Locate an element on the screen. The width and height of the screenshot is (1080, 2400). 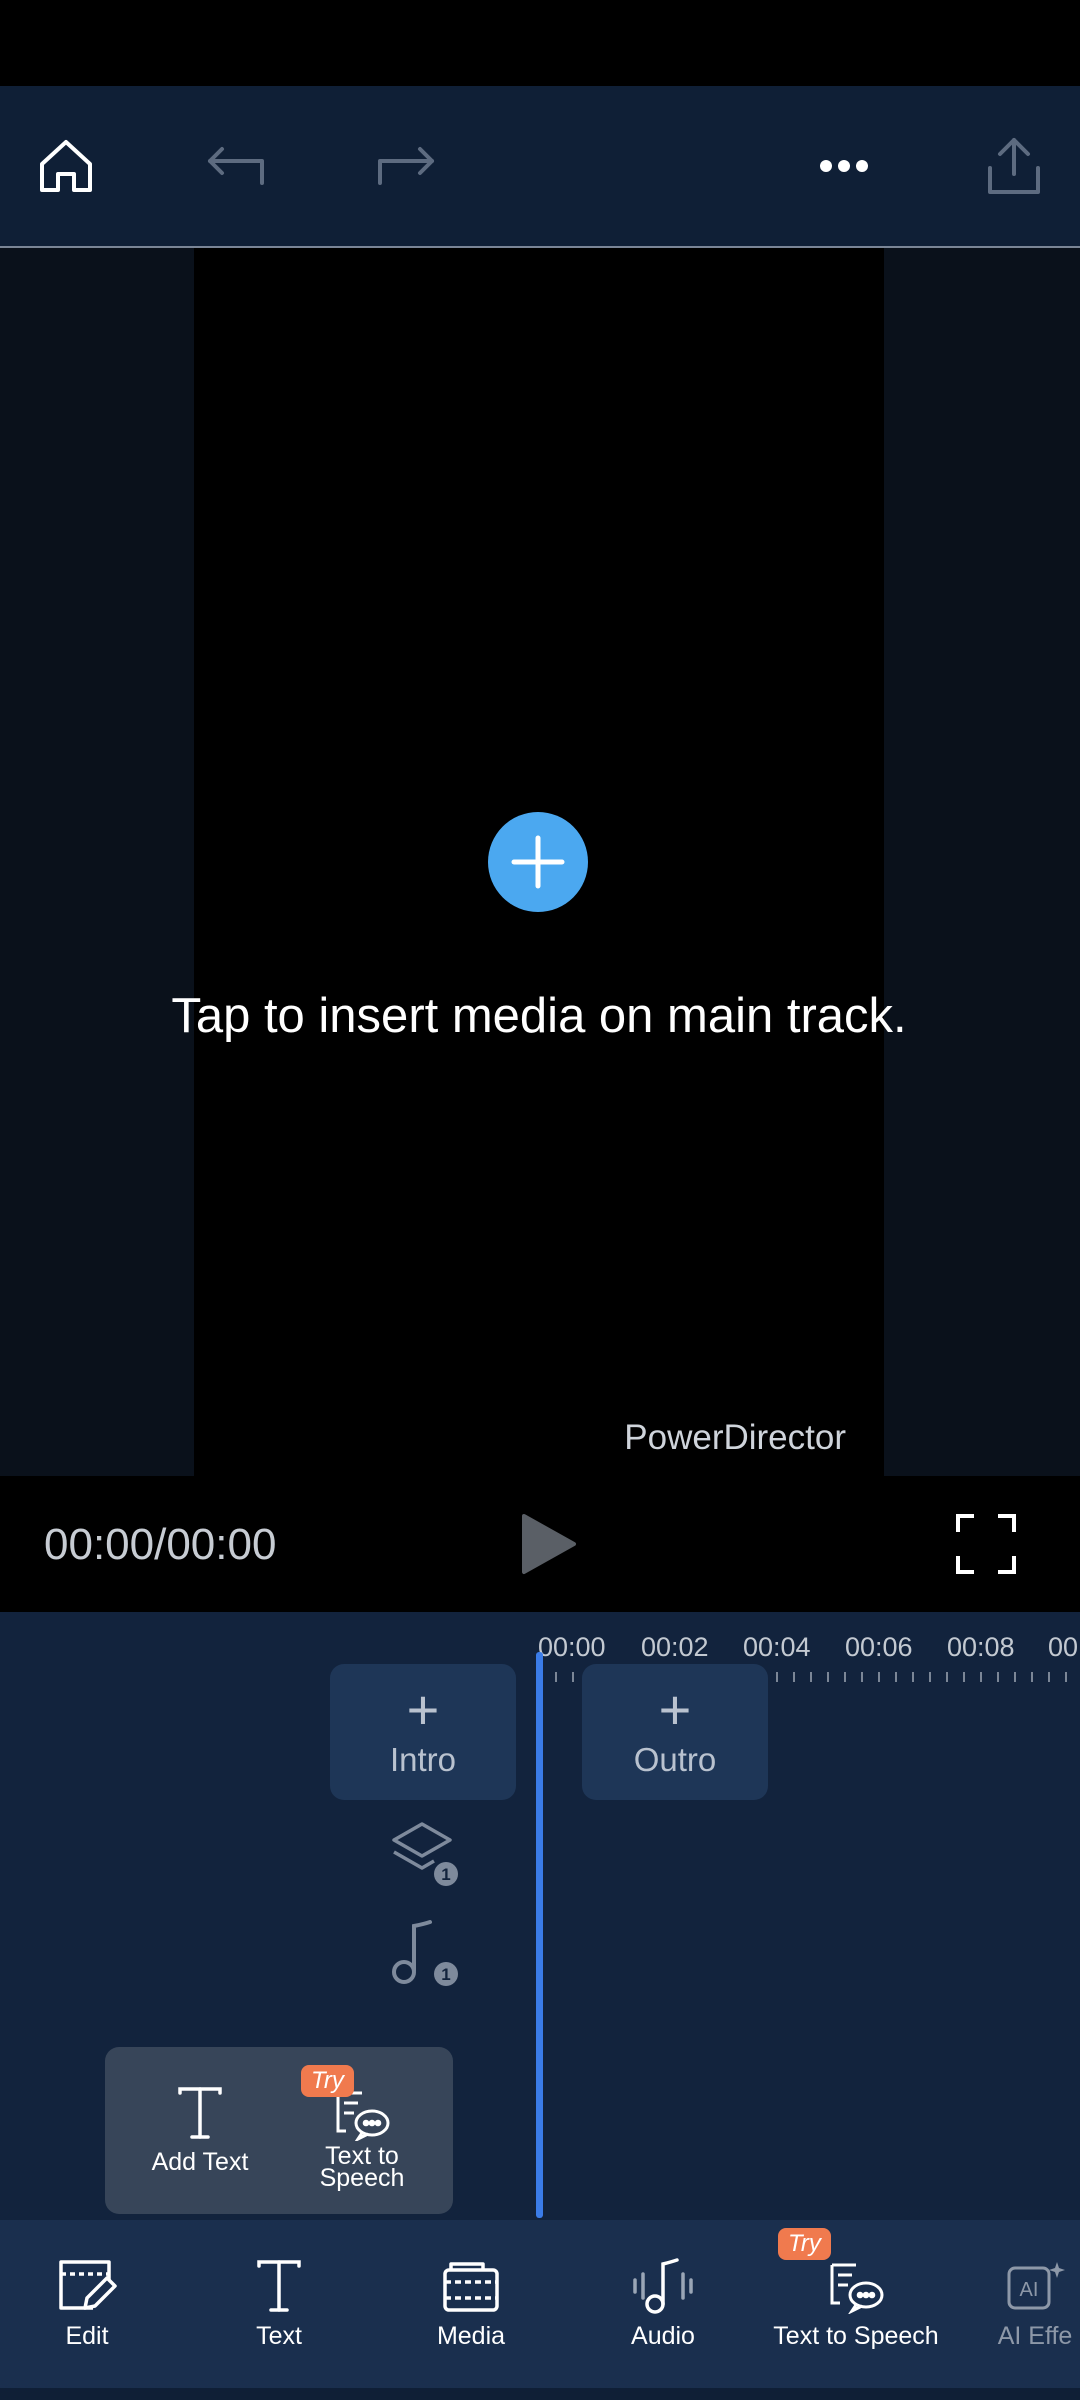
timecode: 00:00/00:00 is located at coordinates (160, 1544).